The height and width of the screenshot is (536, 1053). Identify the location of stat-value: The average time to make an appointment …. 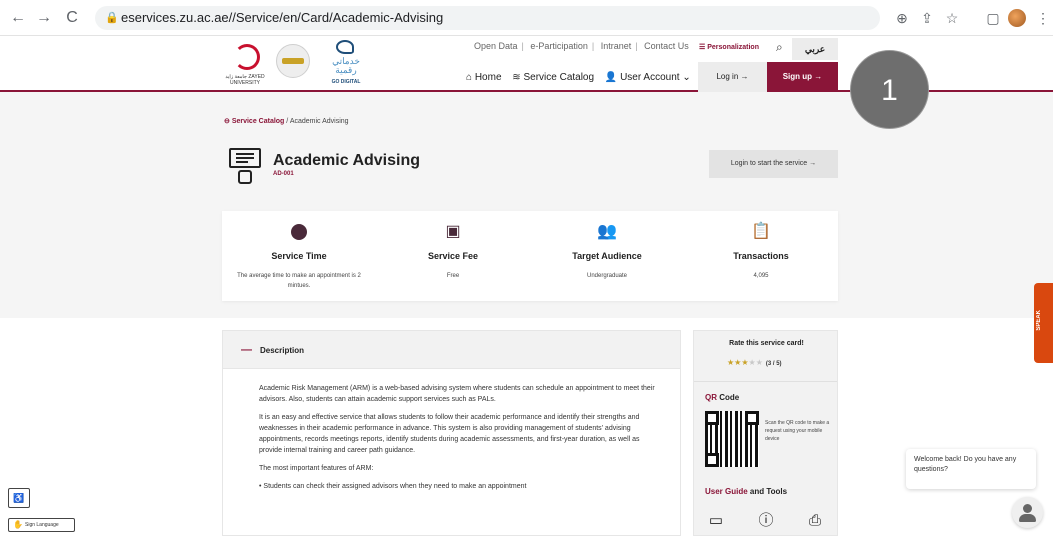
(299, 281).